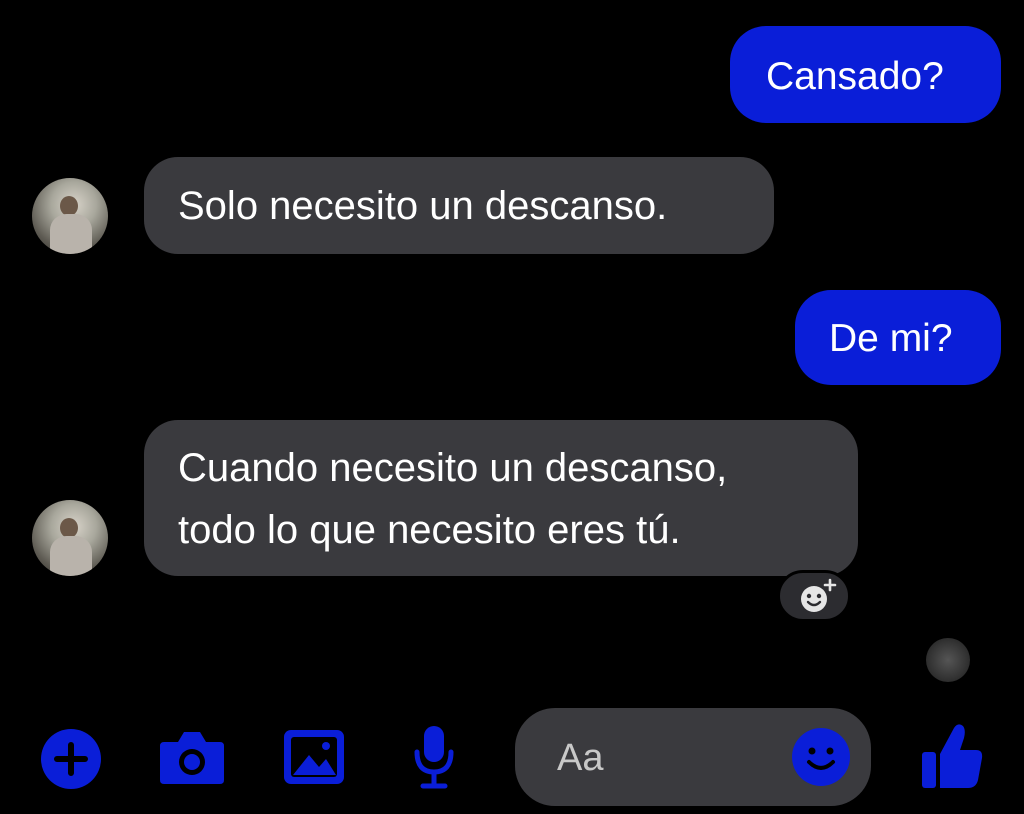 This screenshot has width=1024, height=814. What do you see at coordinates (821, 757) in the screenshot?
I see `emoji-icon` at bounding box center [821, 757].